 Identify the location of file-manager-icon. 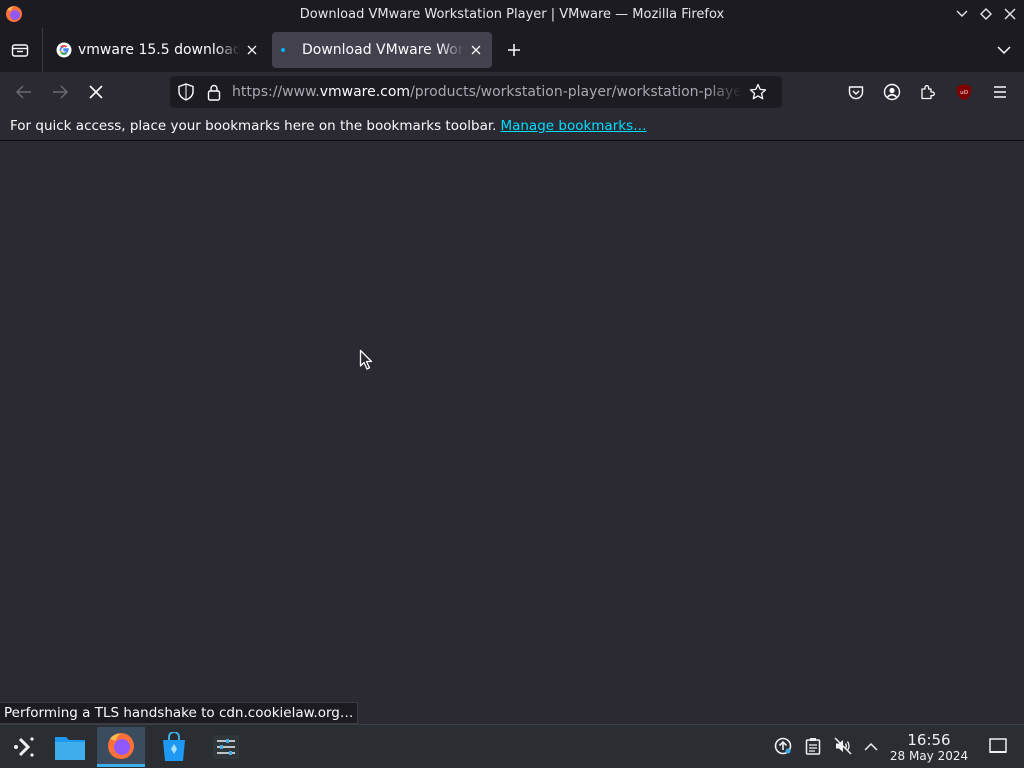
(70, 747).